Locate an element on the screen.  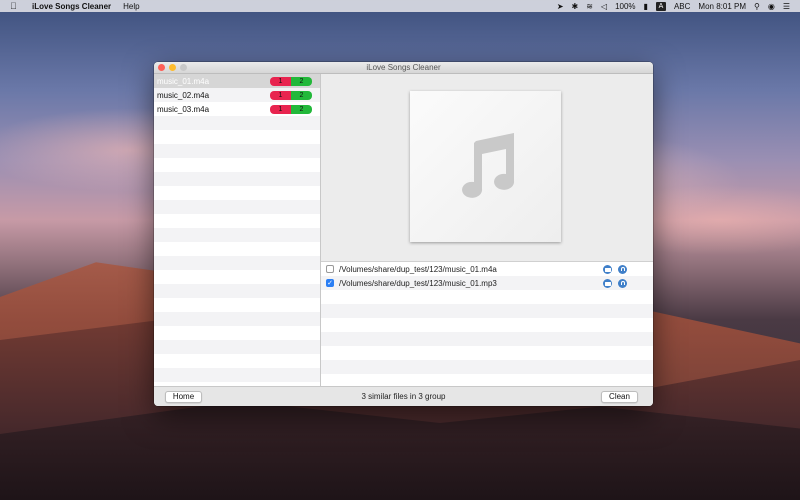
input-source-label: ABC is located at coordinates (682, 6).